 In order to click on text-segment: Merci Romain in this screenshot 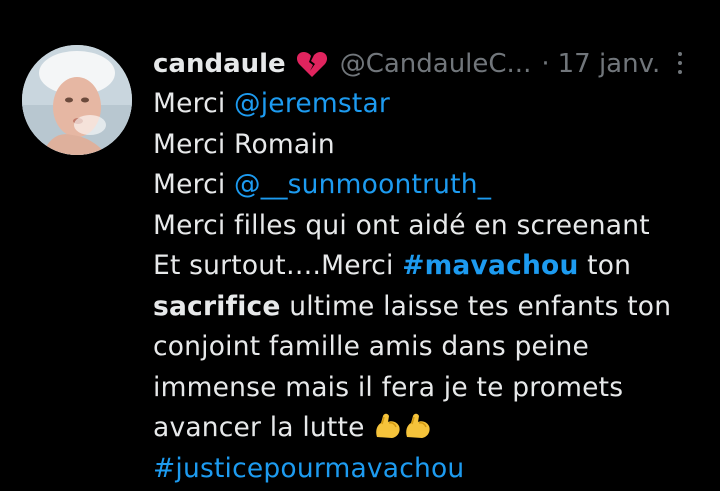, I will do `click(244, 144)`.